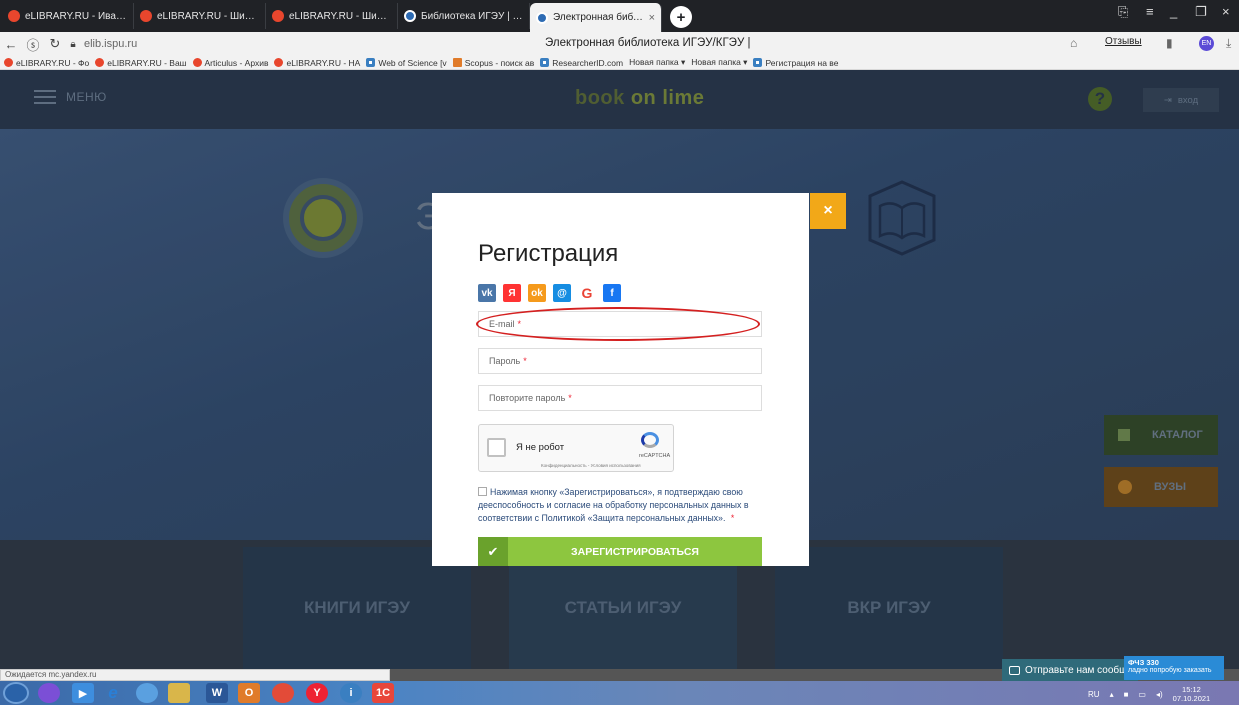 This screenshot has width=1239, height=705. What do you see at coordinates (113, 693) in the screenshot?
I see `internet-explorer-icon: e` at bounding box center [113, 693].